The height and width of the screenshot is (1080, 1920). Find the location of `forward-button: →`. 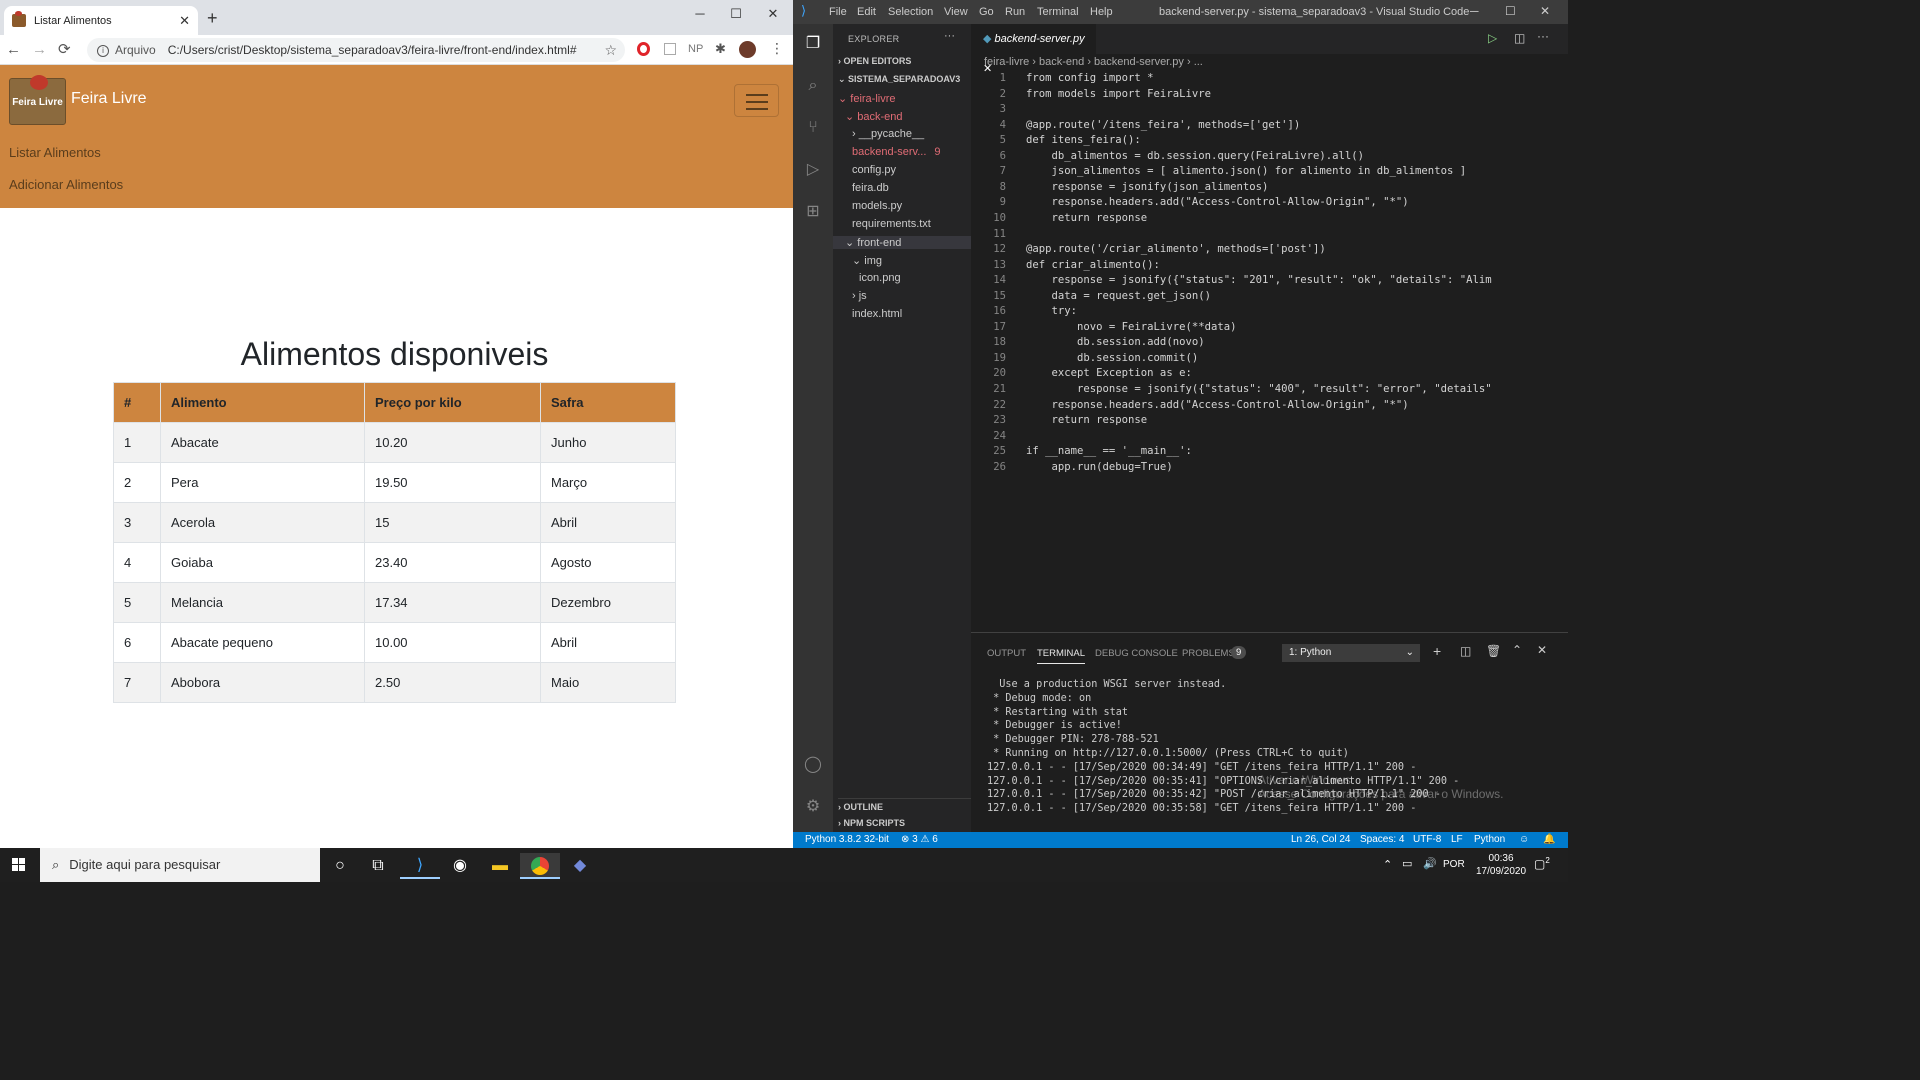

forward-button: → is located at coordinates (39, 50).